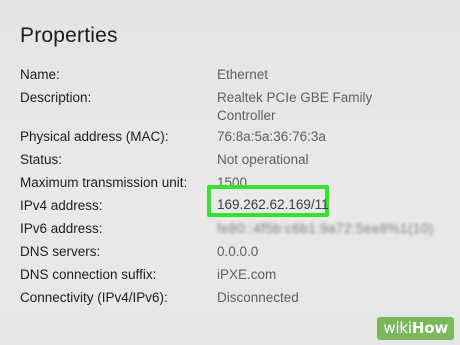 The image size is (460, 345). What do you see at coordinates (94, 136) in the screenshot?
I see `property-label: Physical address (MAC):` at bounding box center [94, 136].